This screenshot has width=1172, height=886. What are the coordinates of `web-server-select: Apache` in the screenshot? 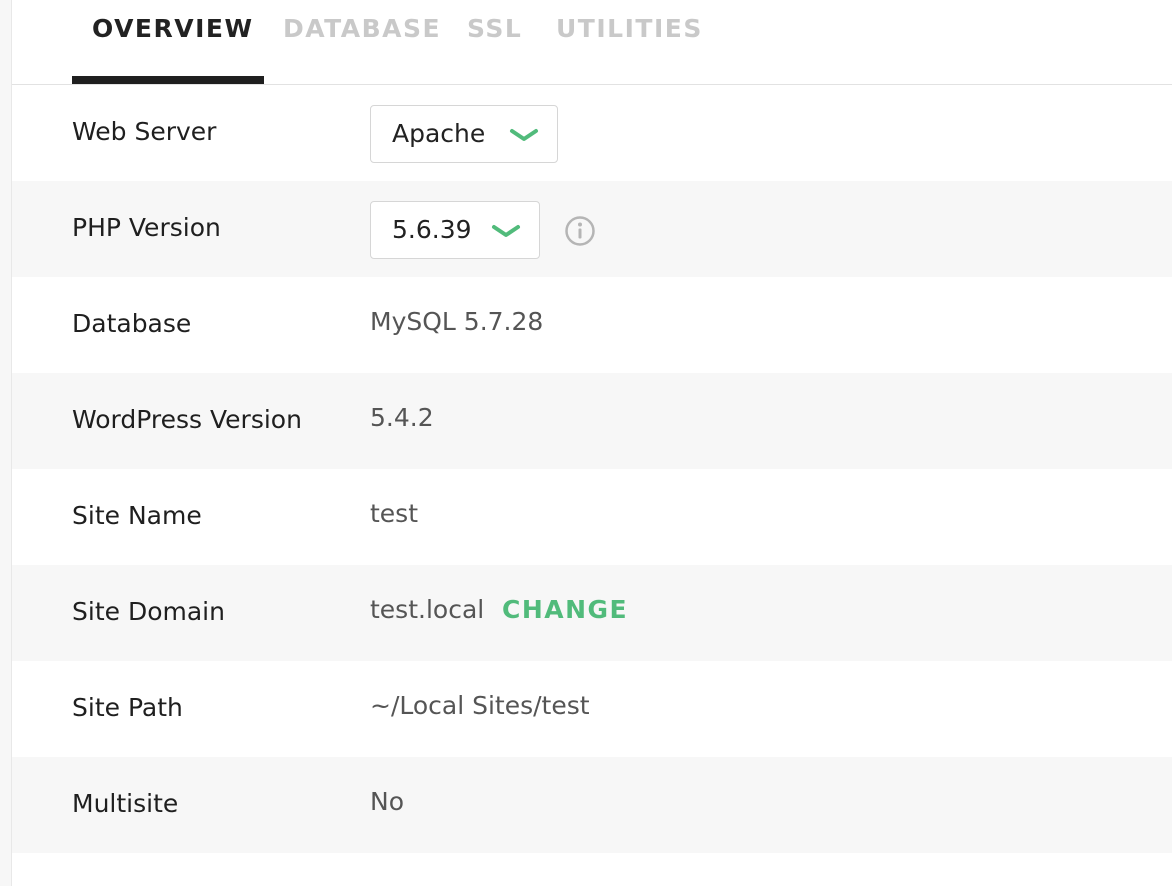 It's located at (464, 134).